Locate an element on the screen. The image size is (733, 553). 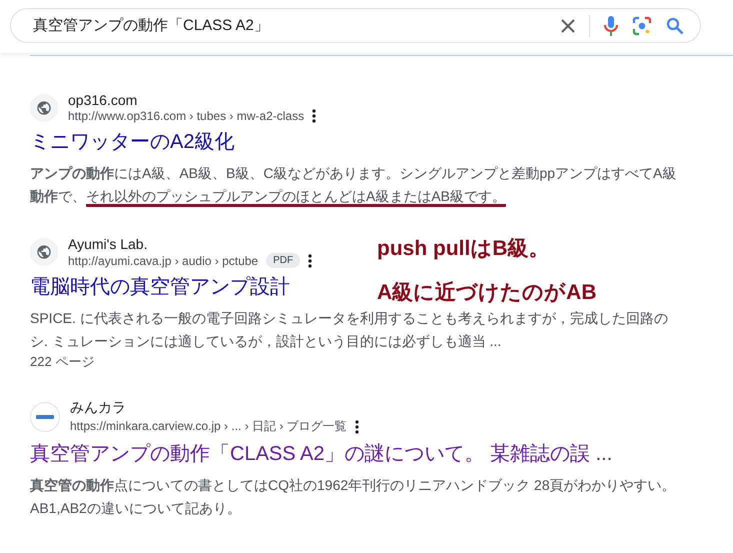
site-name: みんカラ is located at coordinates (98, 408).